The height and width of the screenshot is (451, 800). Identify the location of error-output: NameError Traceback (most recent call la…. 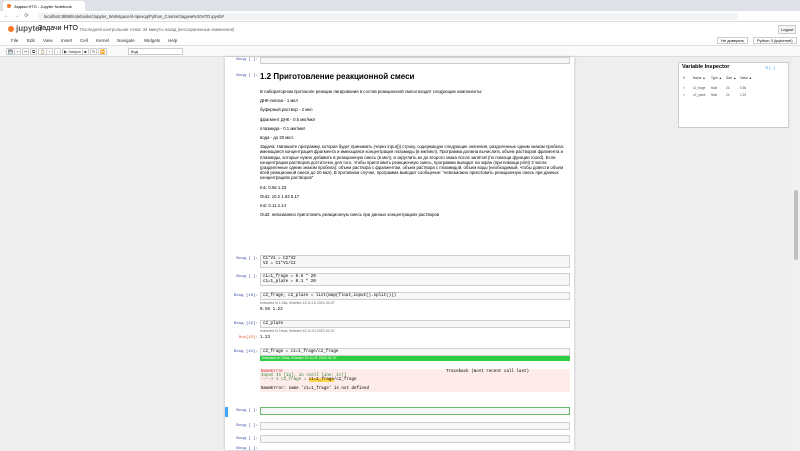
(415, 380).